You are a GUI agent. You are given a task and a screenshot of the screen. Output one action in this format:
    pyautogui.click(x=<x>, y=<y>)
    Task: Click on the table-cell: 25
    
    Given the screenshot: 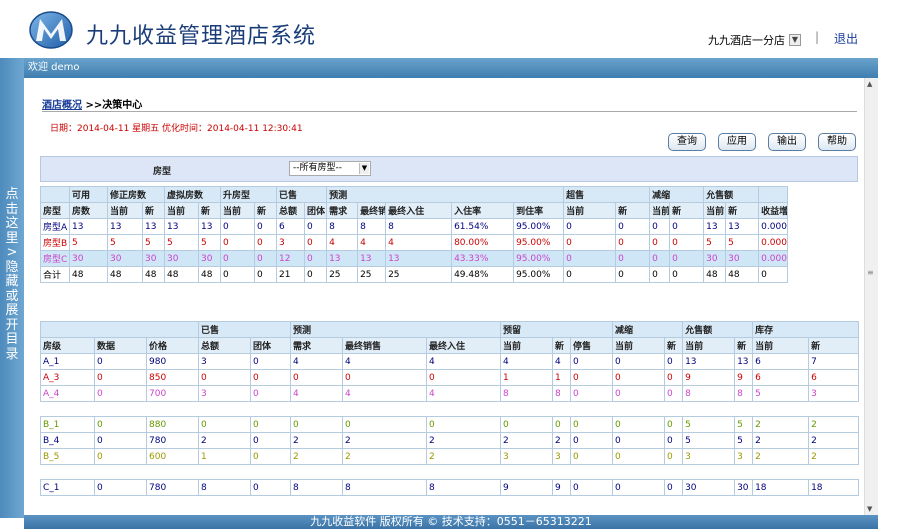 What is the action you would take?
    pyautogui.click(x=342, y=274)
    